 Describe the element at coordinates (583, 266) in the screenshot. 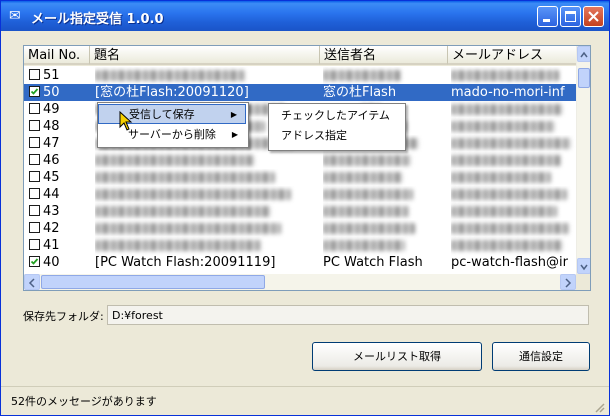

I see `scroll-down-button` at that location.